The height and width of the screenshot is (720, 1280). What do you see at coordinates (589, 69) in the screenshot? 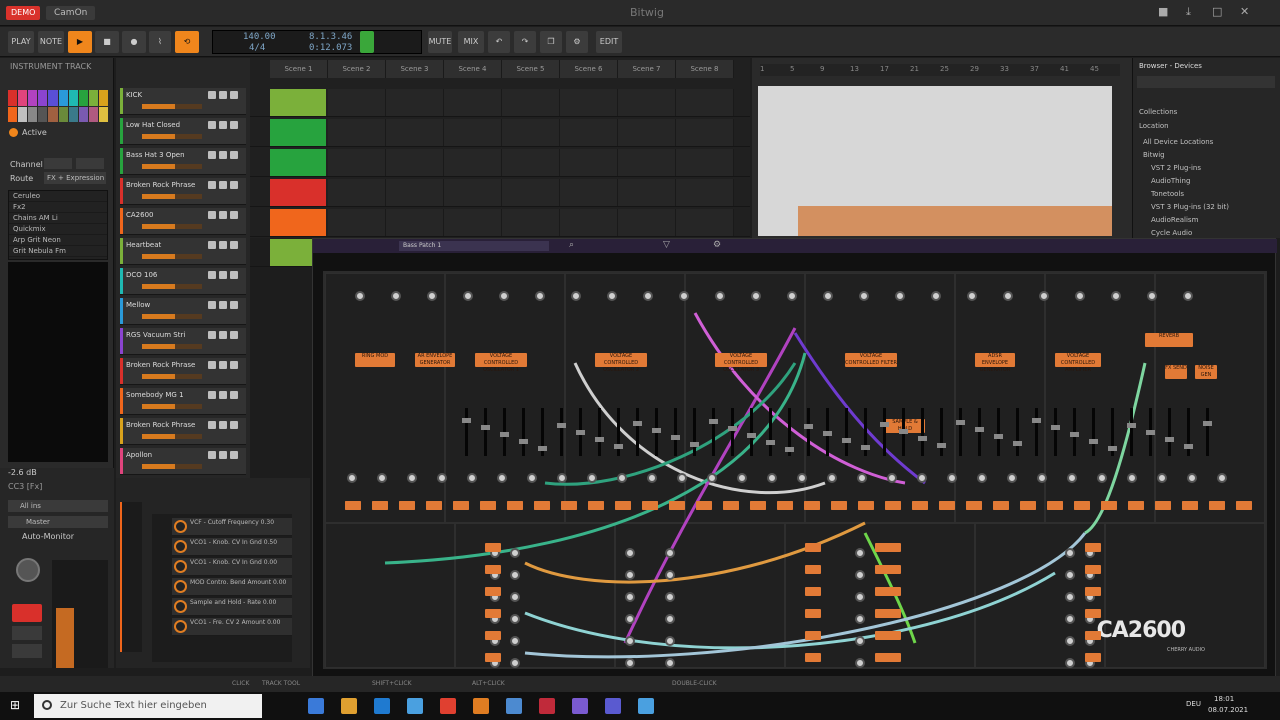
I see `scene-header: Scene 6` at bounding box center [589, 69].